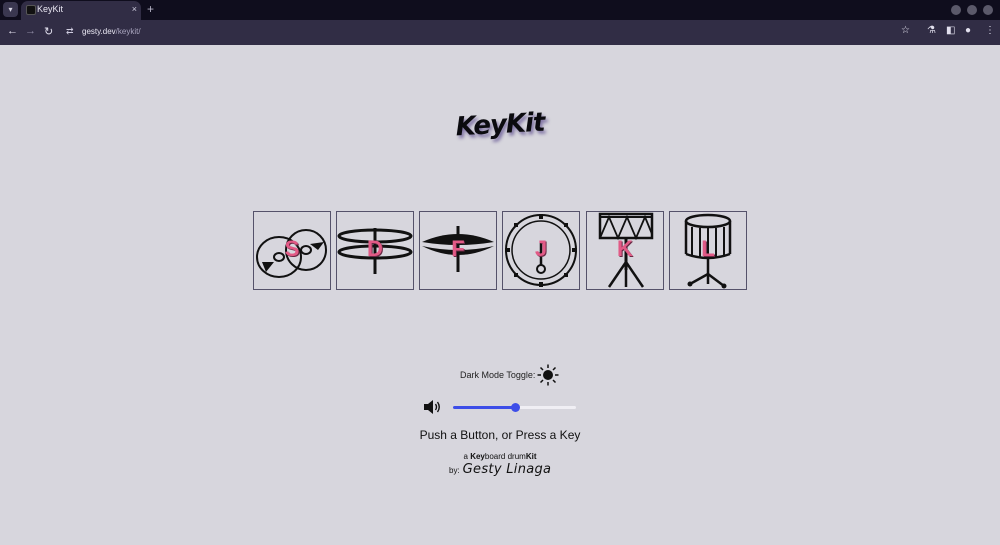 This screenshot has height=545, width=1000. Describe the element at coordinates (50, 9) in the screenshot. I see `tab-title: KeyKit` at that location.